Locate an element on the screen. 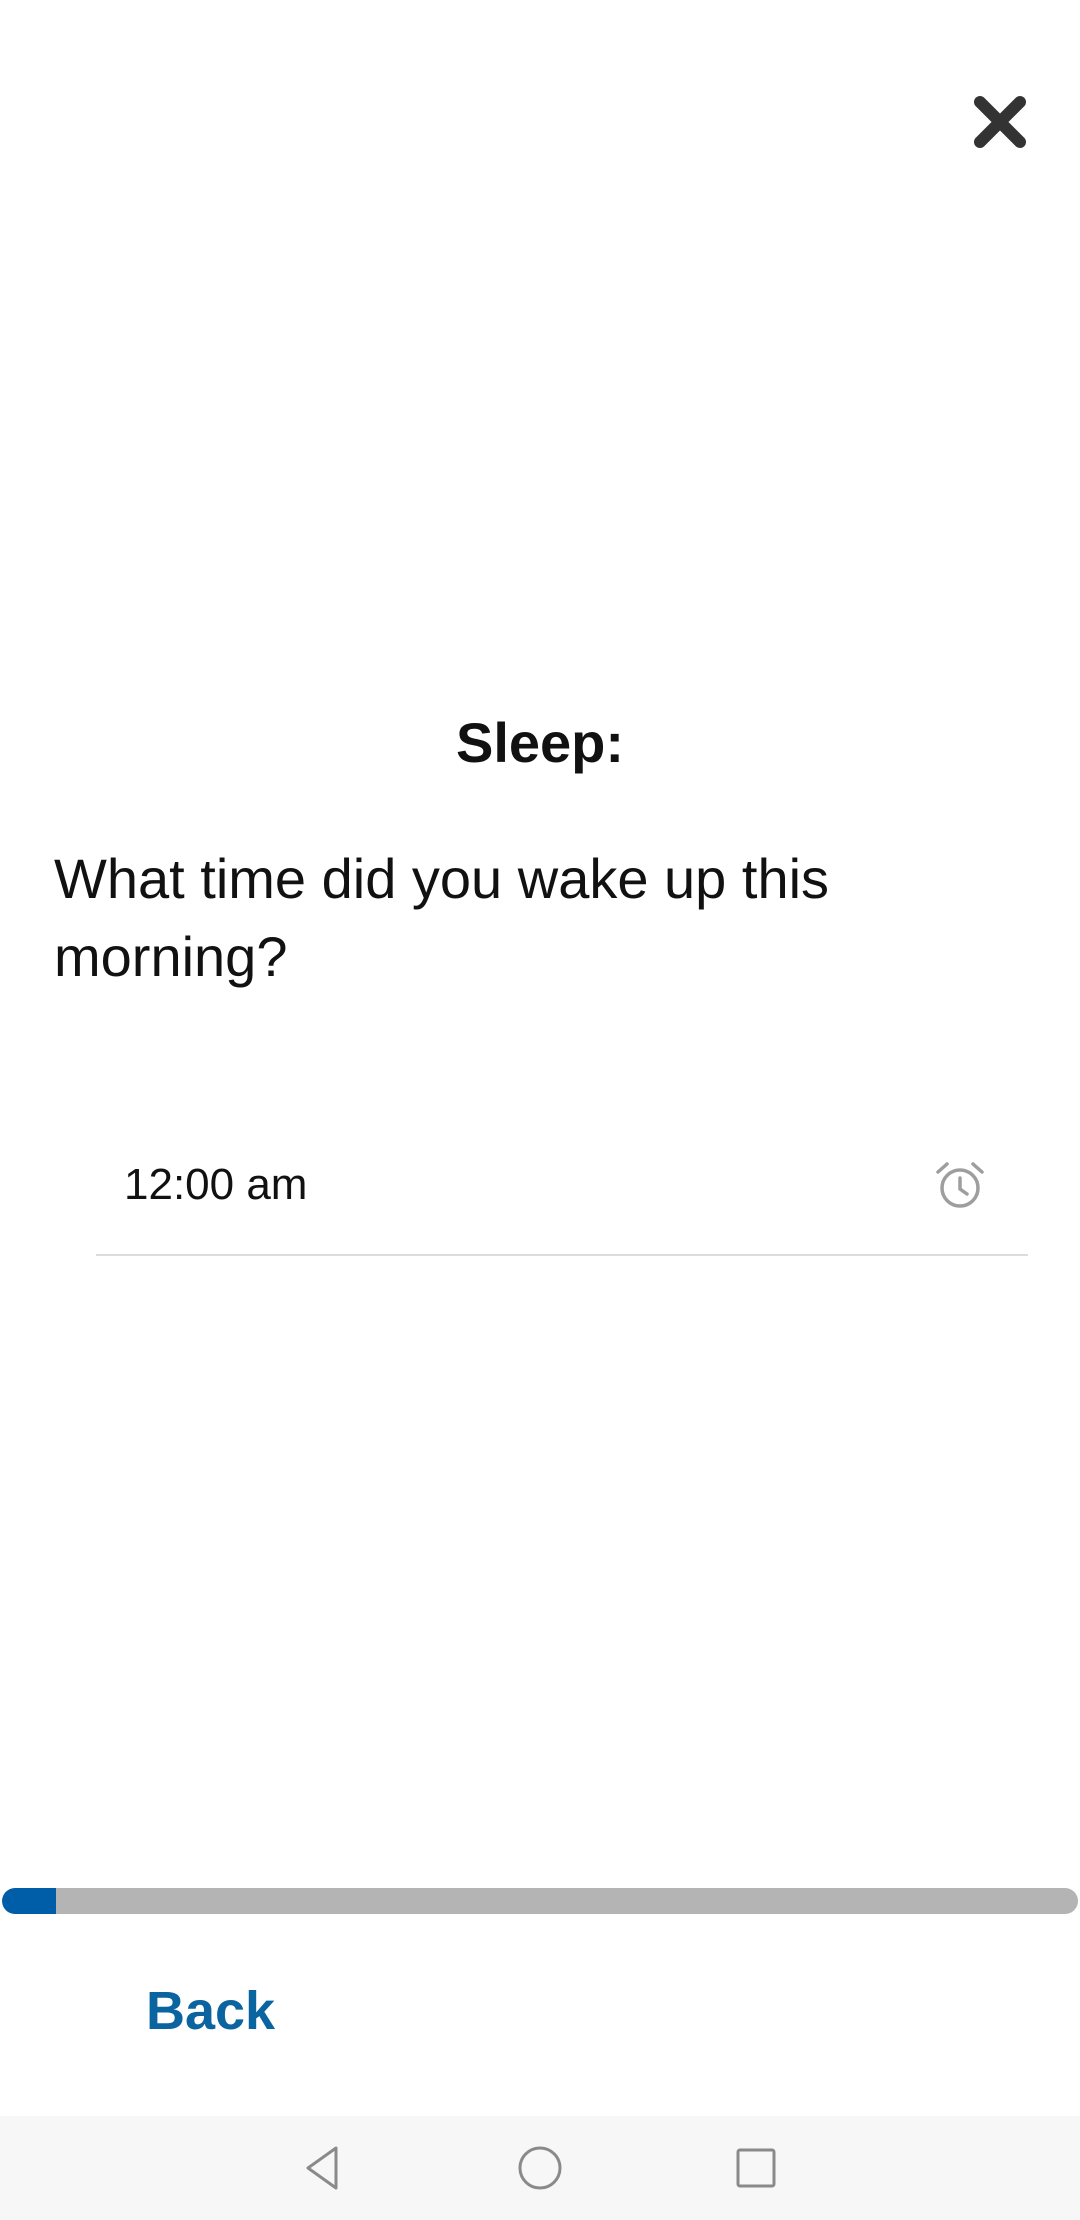 This screenshot has height=2220, width=1080. question-text: What time did you wake up this morning? is located at coordinates (442, 917).